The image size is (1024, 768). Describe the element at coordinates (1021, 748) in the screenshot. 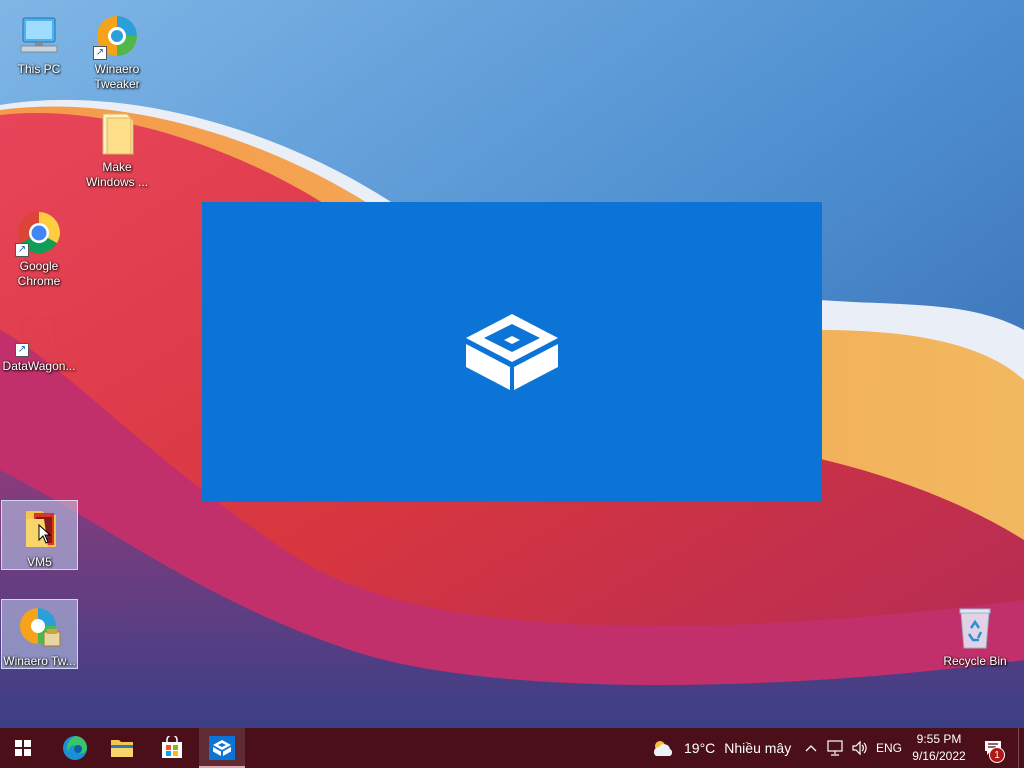

I see `show-desktop-button` at that location.